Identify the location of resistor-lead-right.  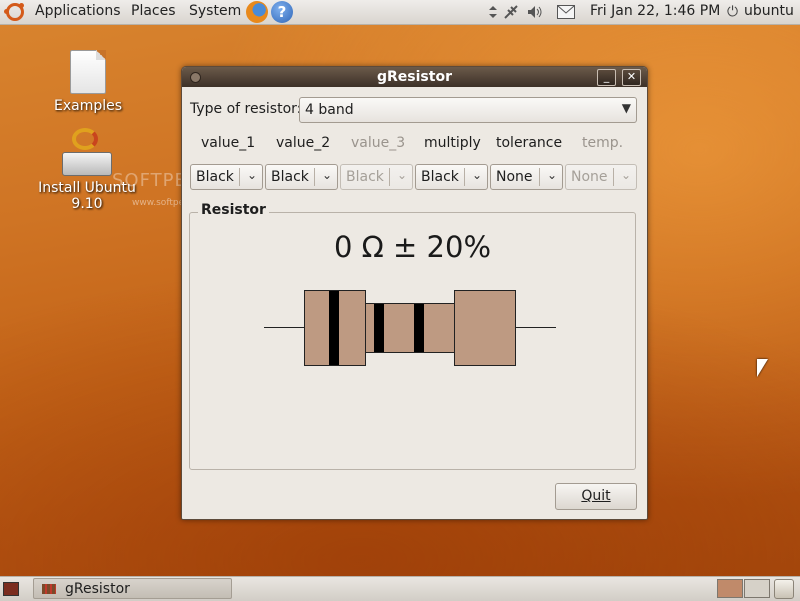
(535, 327).